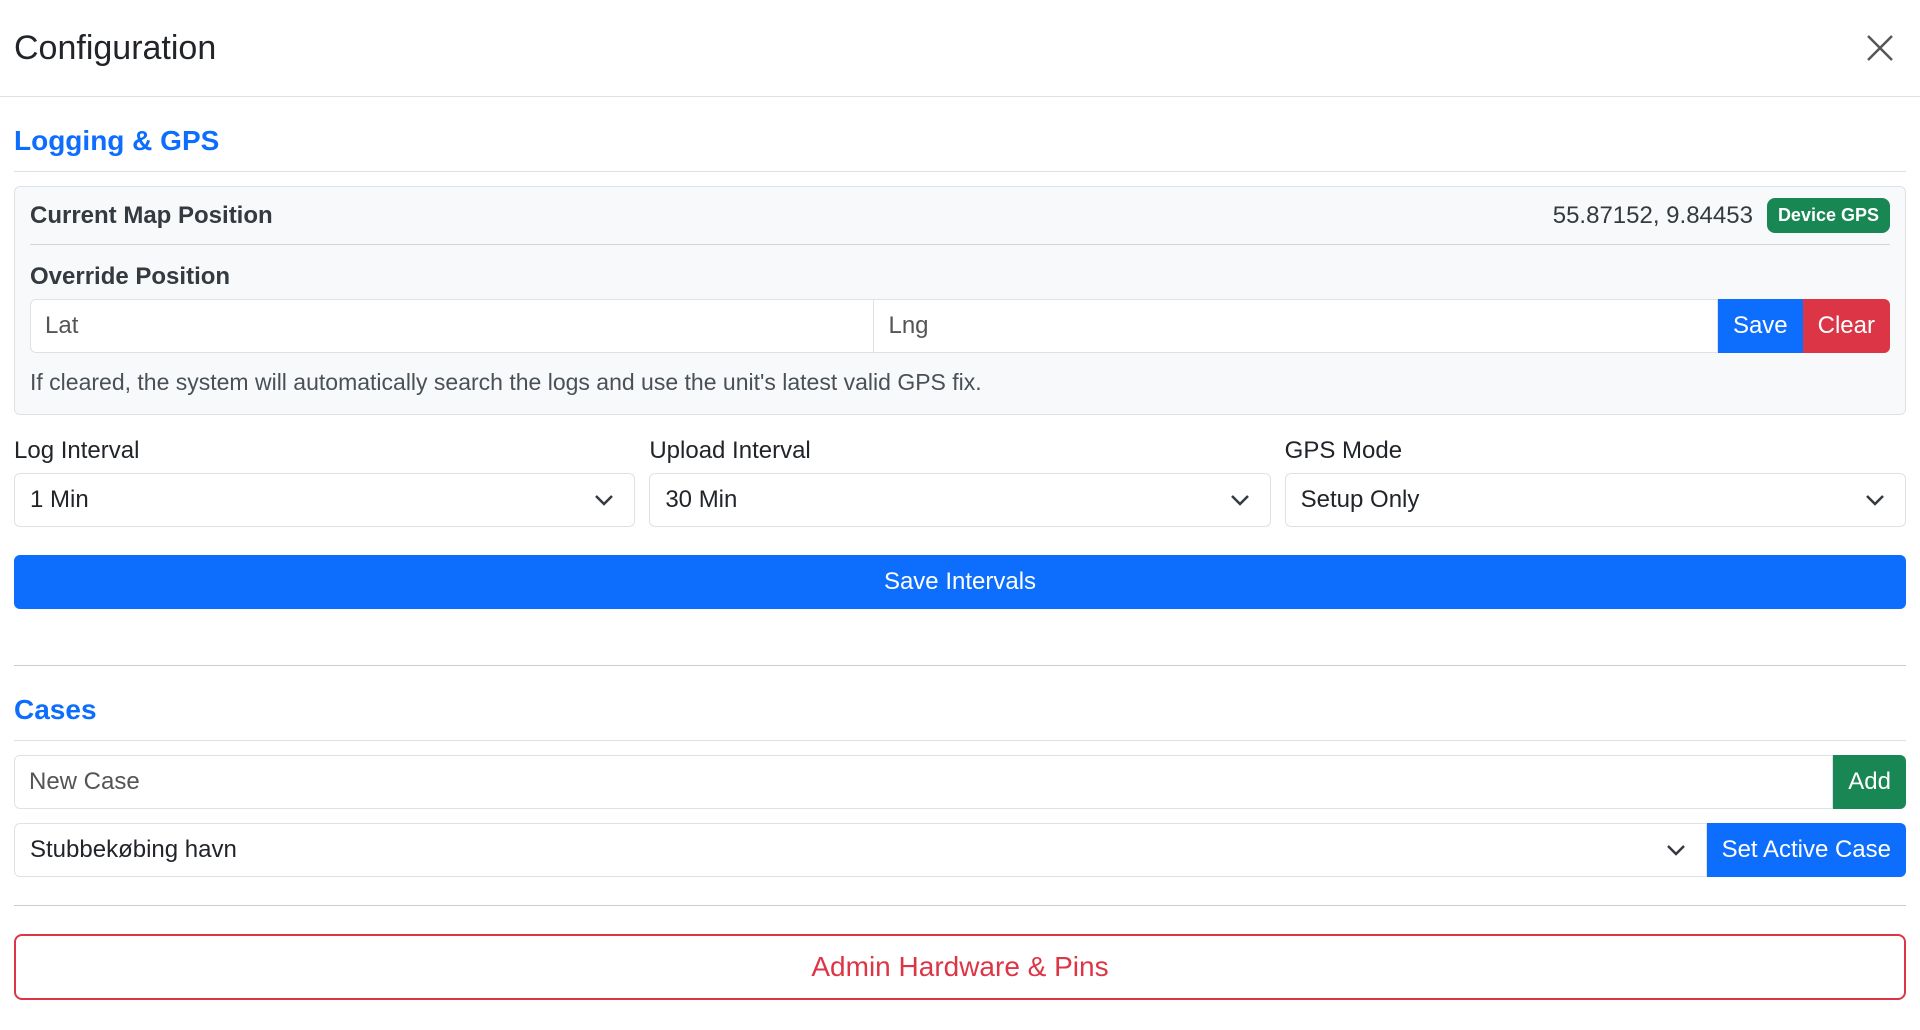  I want to click on add-case-button: Add, so click(1869, 782).